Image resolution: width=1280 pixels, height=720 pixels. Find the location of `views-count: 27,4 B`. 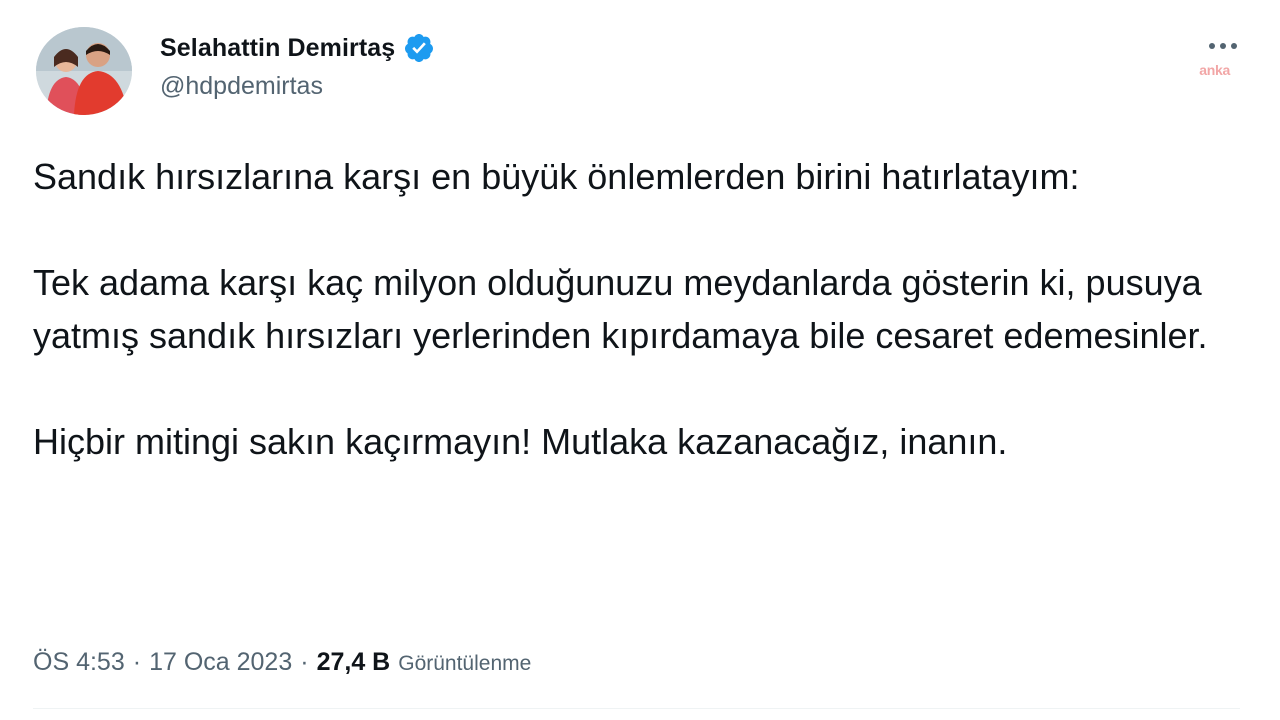

views-count: 27,4 B is located at coordinates (353, 662).